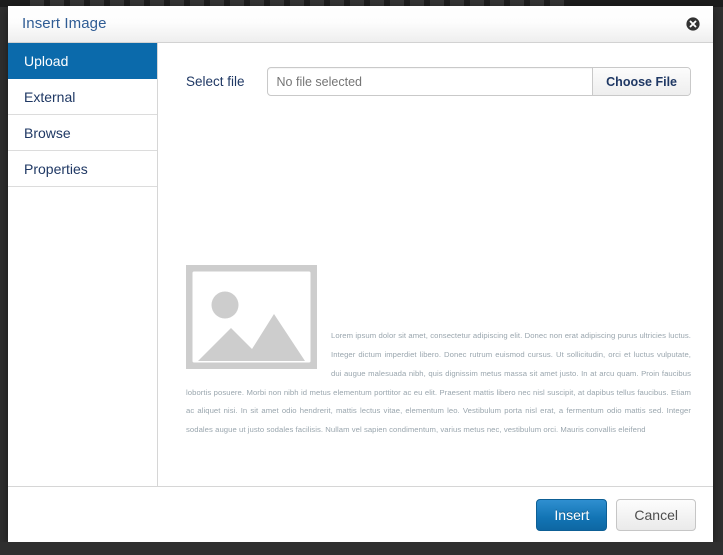 The width and height of the screenshot is (723, 555). I want to click on sidebar-item-properties: Properties, so click(82, 169).